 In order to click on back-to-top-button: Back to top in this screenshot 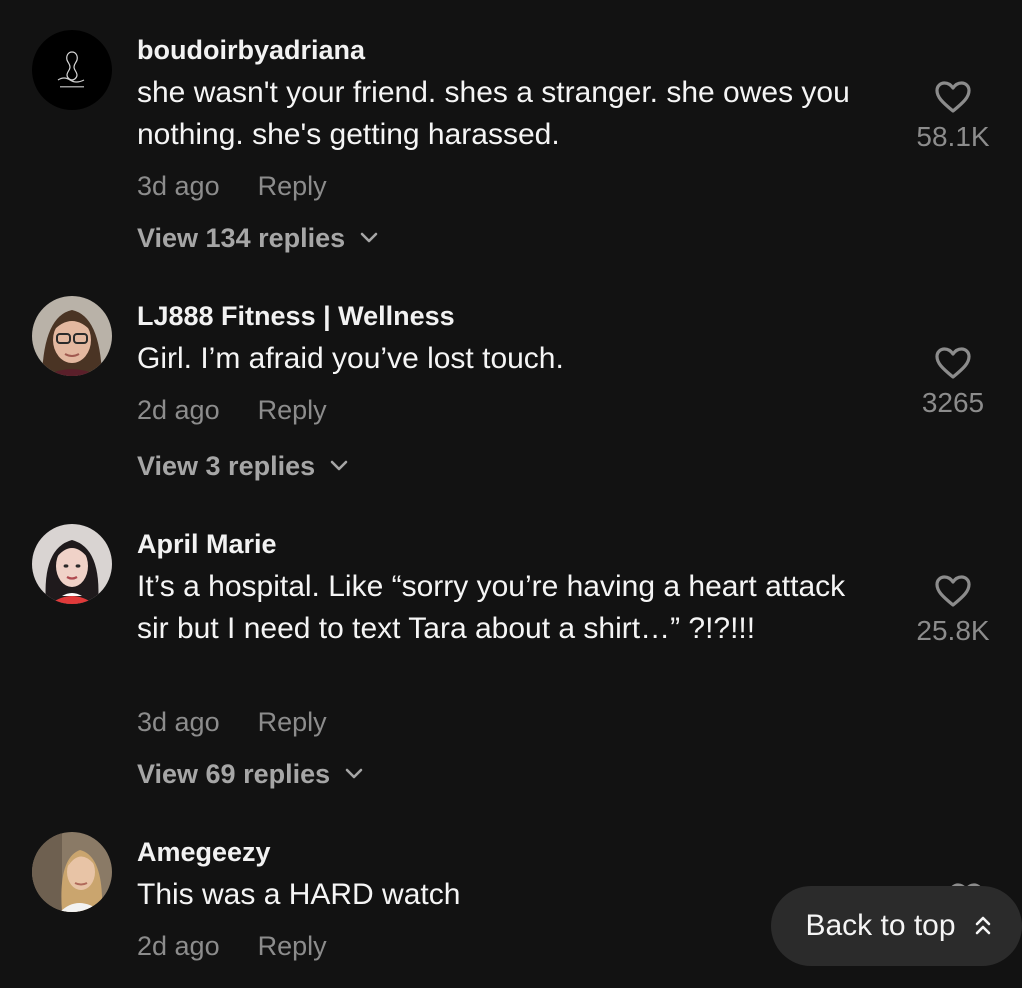, I will do `click(896, 926)`.